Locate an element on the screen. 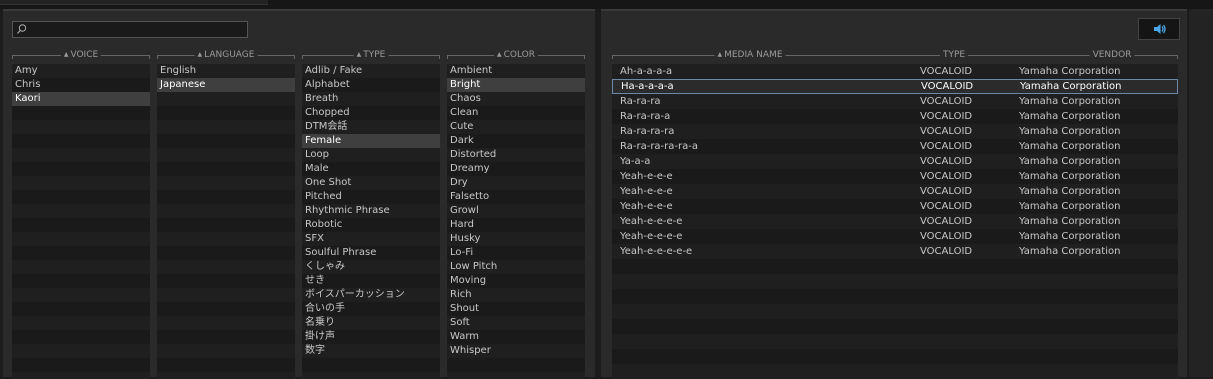 The width and height of the screenshot is (1213, 379). voice-list-item: Chris is located at coordinates (81, 85).